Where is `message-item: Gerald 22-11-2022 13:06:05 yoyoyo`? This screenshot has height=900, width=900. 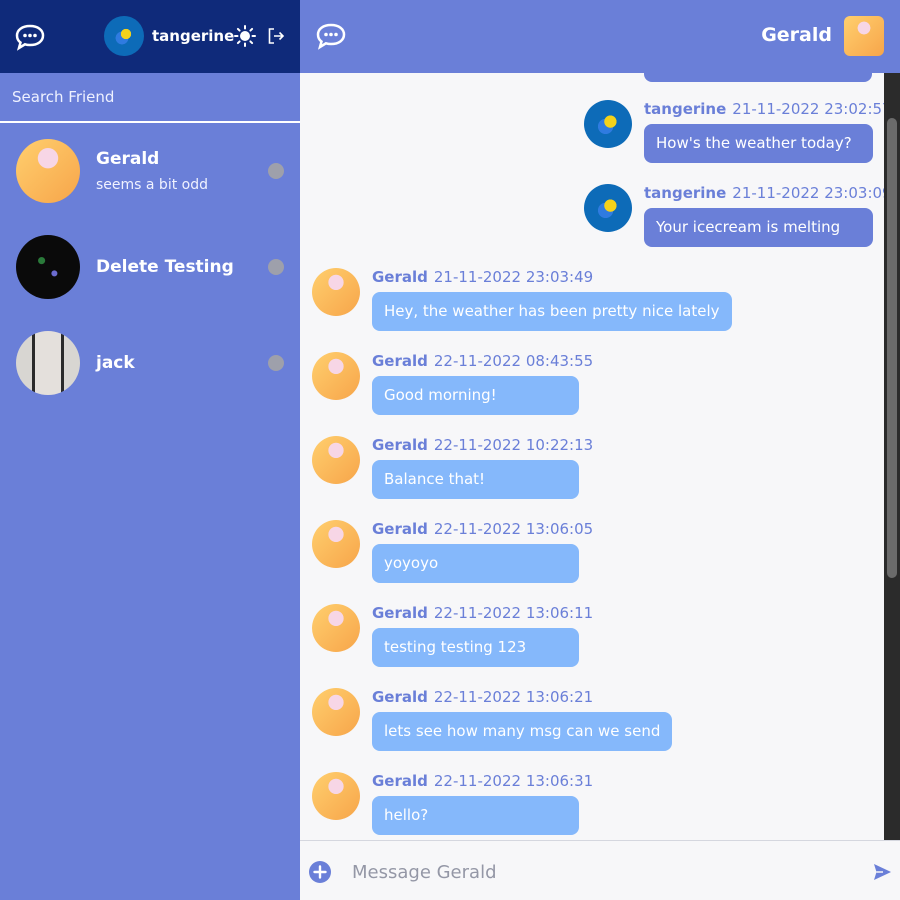 message-item: Gerald 22-11-2022 13:06:05 yoyoyo is located at coordinates (452, 551).